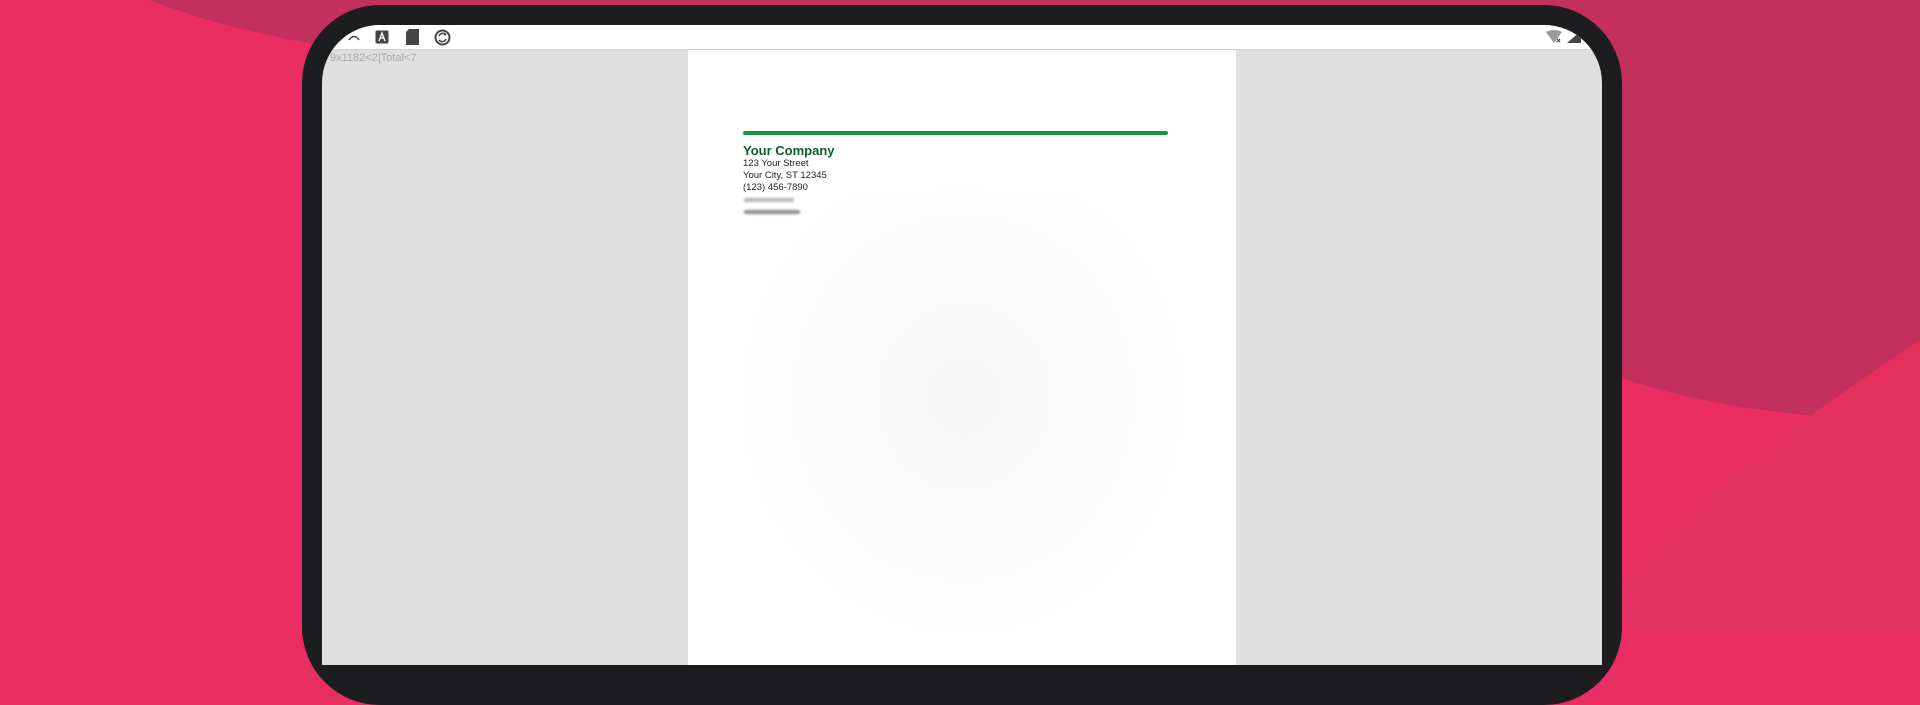  What do you see at coordinates (962, 37) in the screenshot?
I see `status-bar` at bounding box center [962, 37].